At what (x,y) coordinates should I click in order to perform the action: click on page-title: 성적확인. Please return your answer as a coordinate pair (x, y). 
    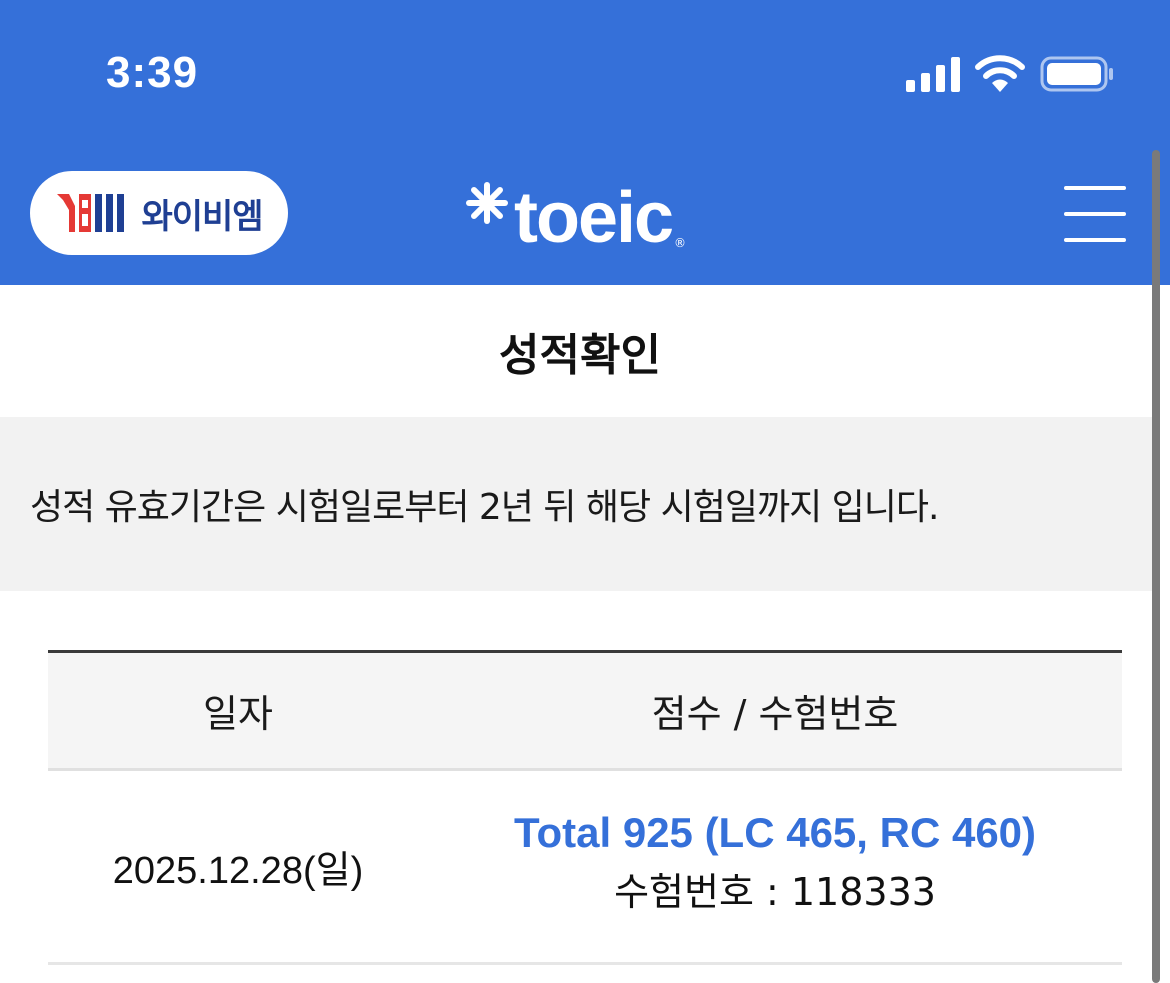
    Looking at the image, I should click on (580, 355).